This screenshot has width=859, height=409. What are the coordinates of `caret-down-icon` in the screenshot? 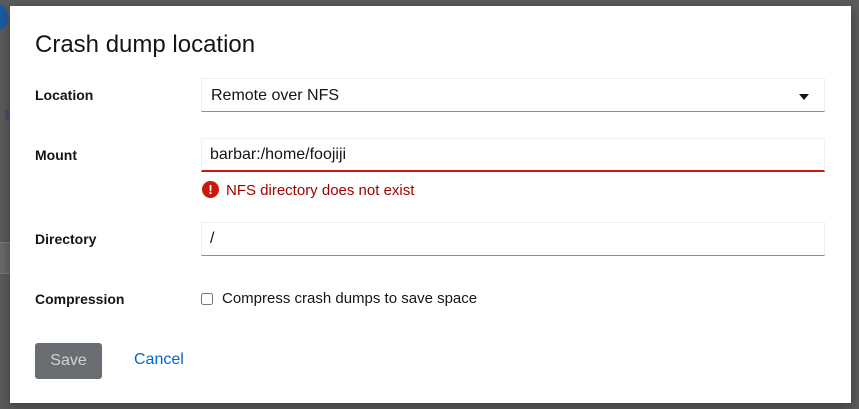 It's located at (804, 97).